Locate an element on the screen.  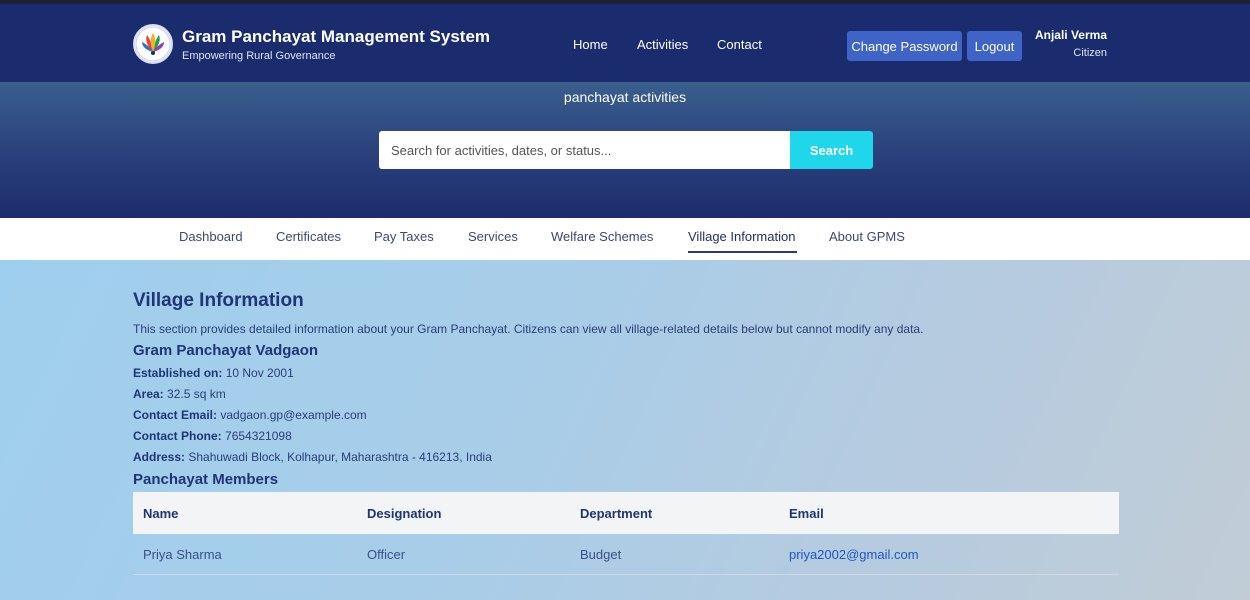
area-info: Area: 32.5 sq km is located at coordinates (179, 394).